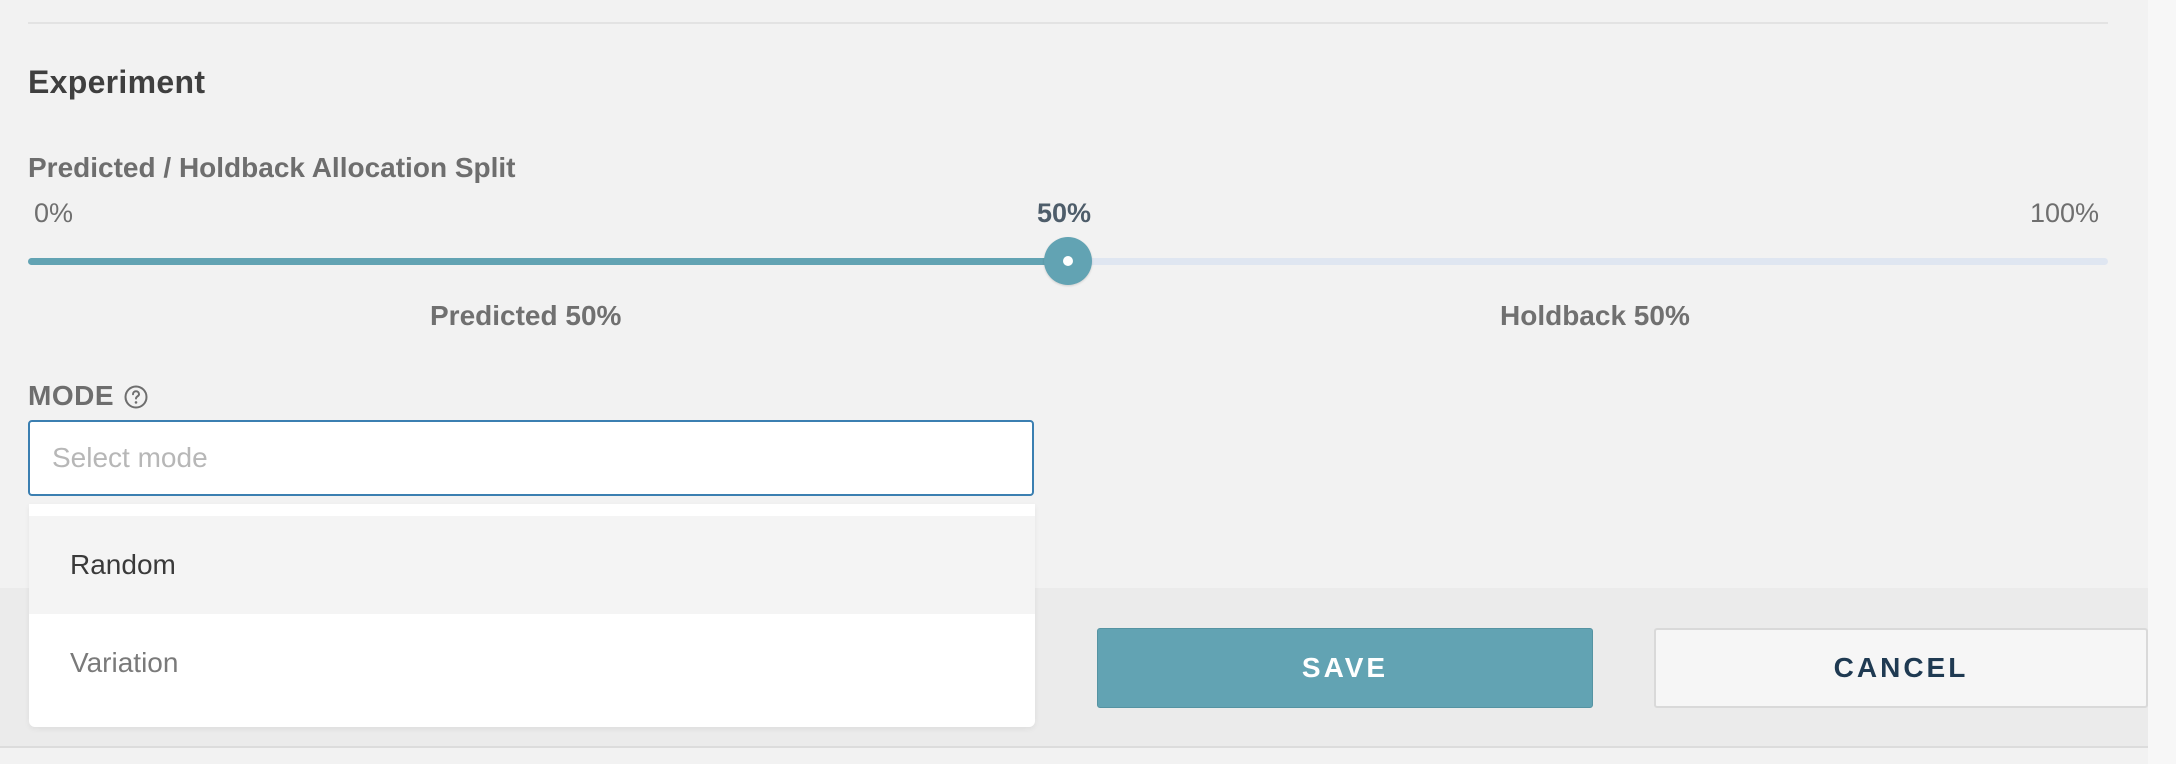 The width and height of the screenshot is (2176, 764). I want to click on mode-dropdown-menu: Random Variation, so click(532, 615).